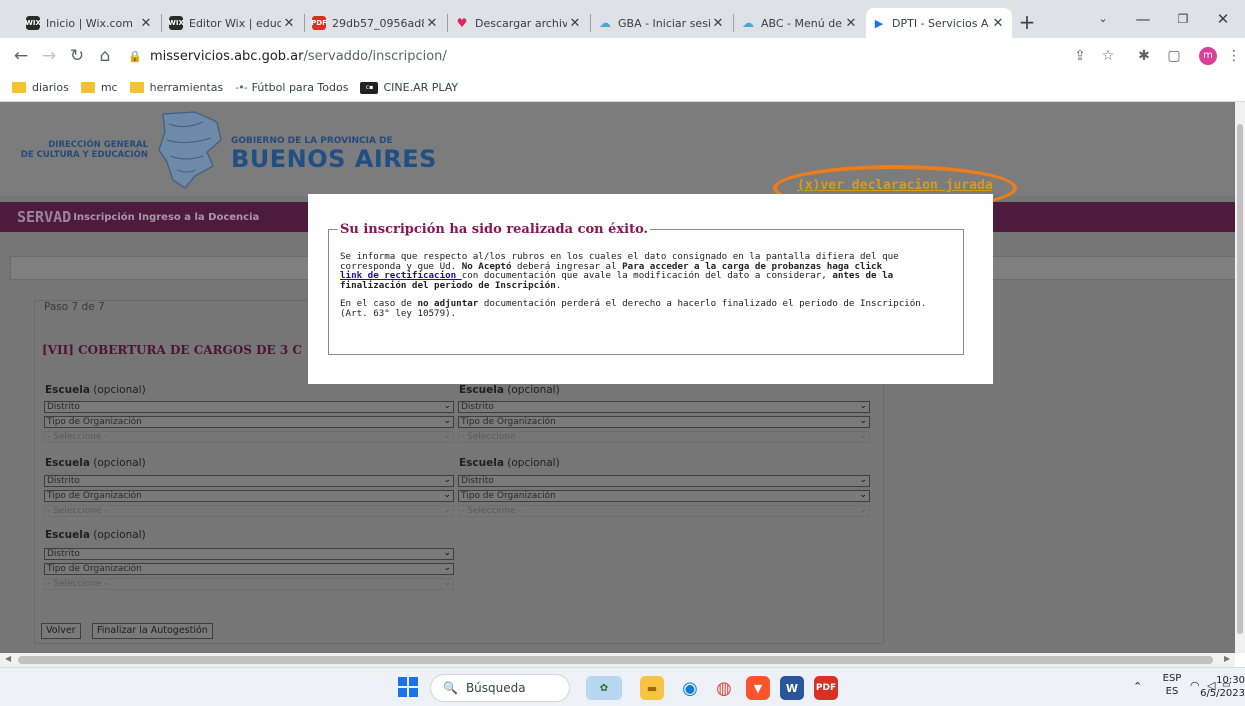 The image size is (1245, 706). What do you see at coordinates (462, 23) in the screenshot?
I see `heart-icon: ♥` at bounding box center [462, 23].